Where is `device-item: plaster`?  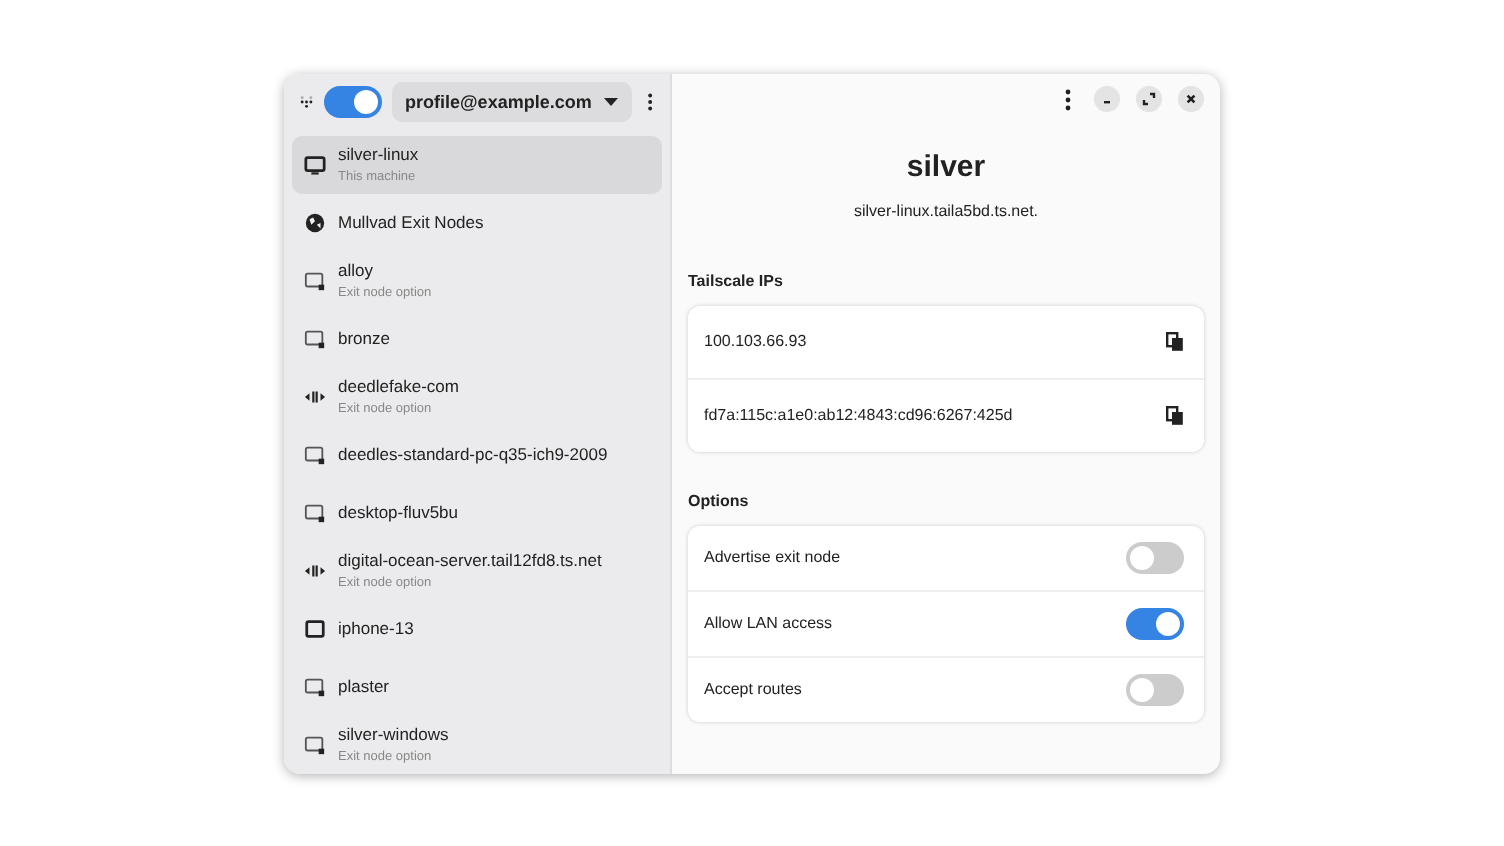
device-item: plaster is located at coordinates (477, 686).